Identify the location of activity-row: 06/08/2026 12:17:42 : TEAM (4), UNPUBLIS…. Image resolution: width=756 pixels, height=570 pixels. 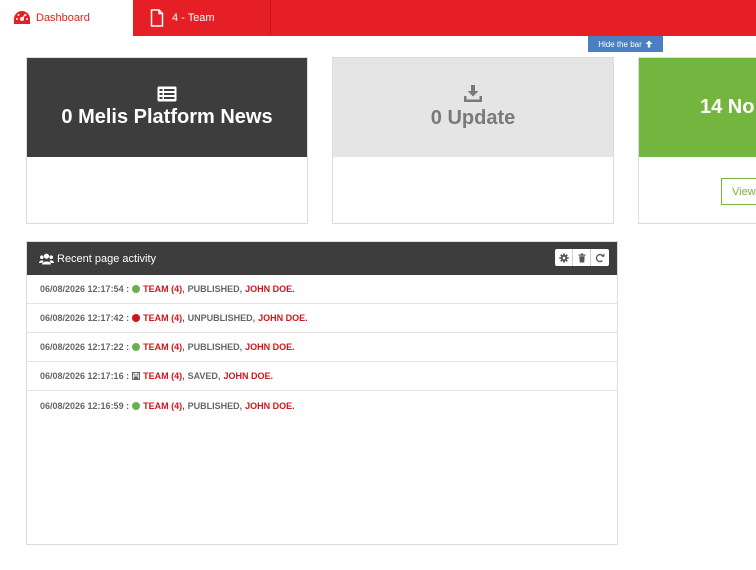
(322, 318).